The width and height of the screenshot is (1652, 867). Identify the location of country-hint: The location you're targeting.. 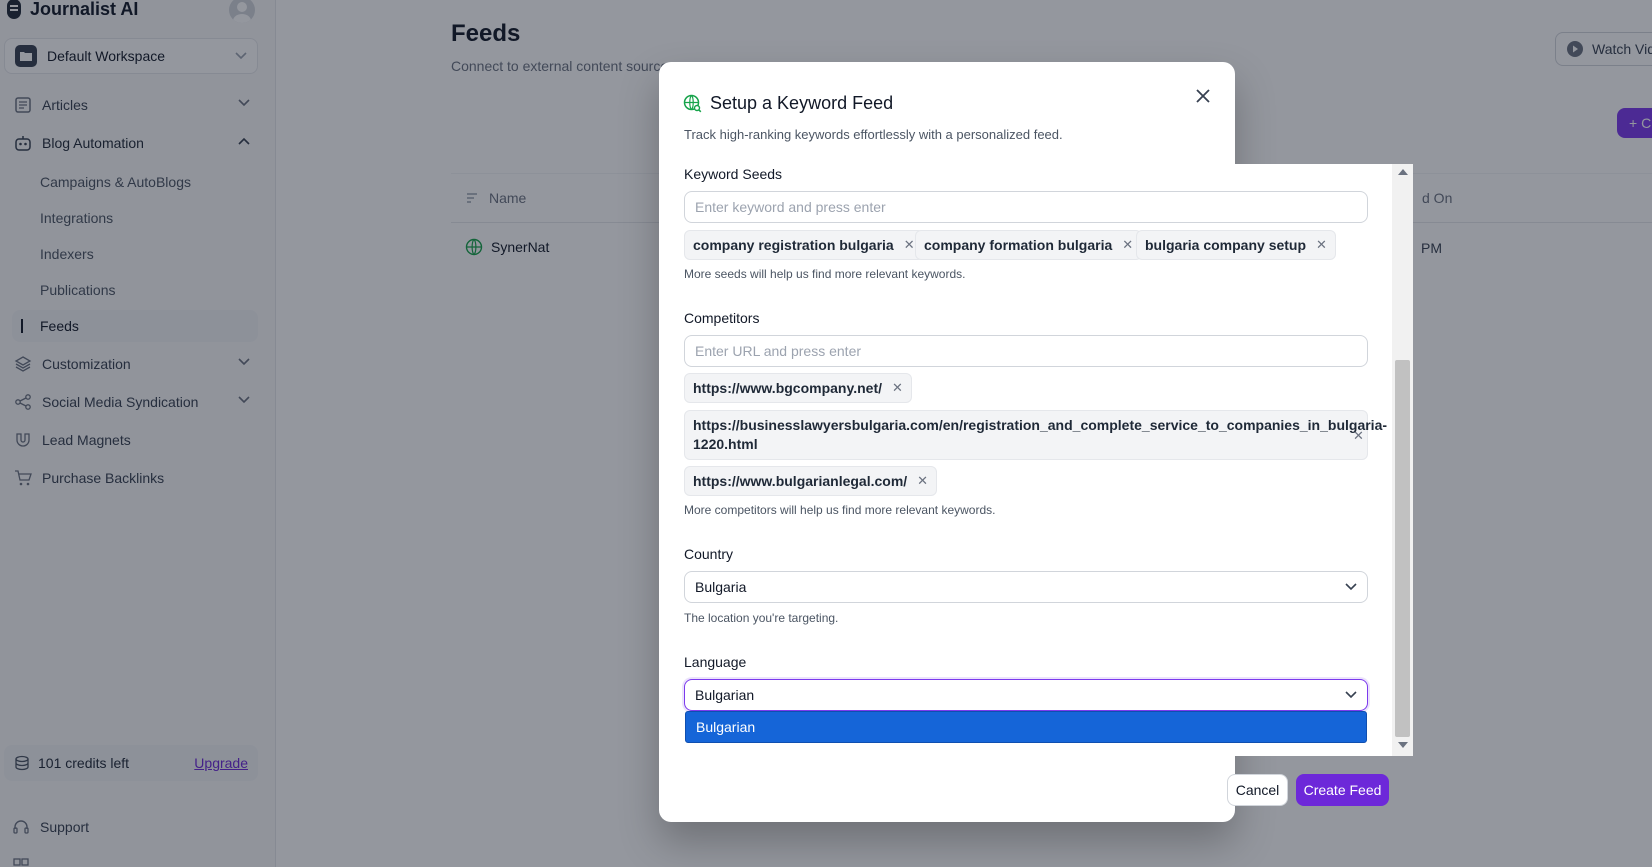
(761, 618).